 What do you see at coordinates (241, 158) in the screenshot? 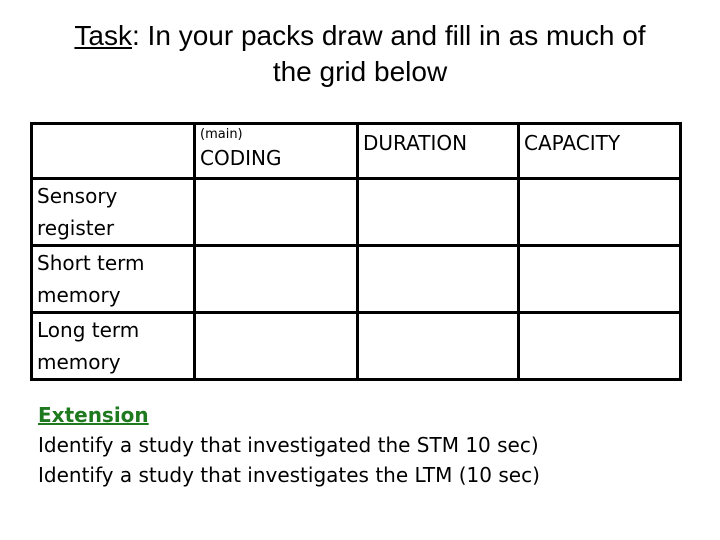
I see `header-coding-label: CODING` at bounding box center [241, 158].